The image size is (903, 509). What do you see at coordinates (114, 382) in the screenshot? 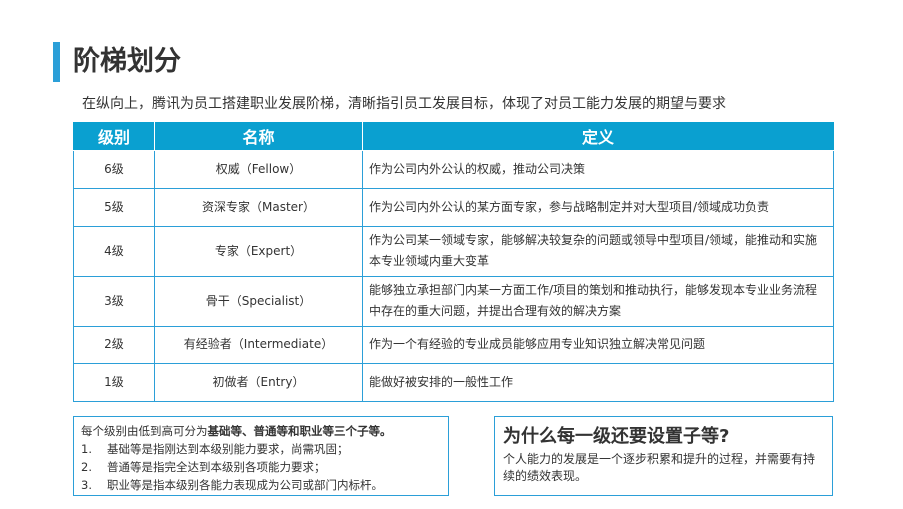
I see `cell-level: 1级` at bounding box center [114, 382].